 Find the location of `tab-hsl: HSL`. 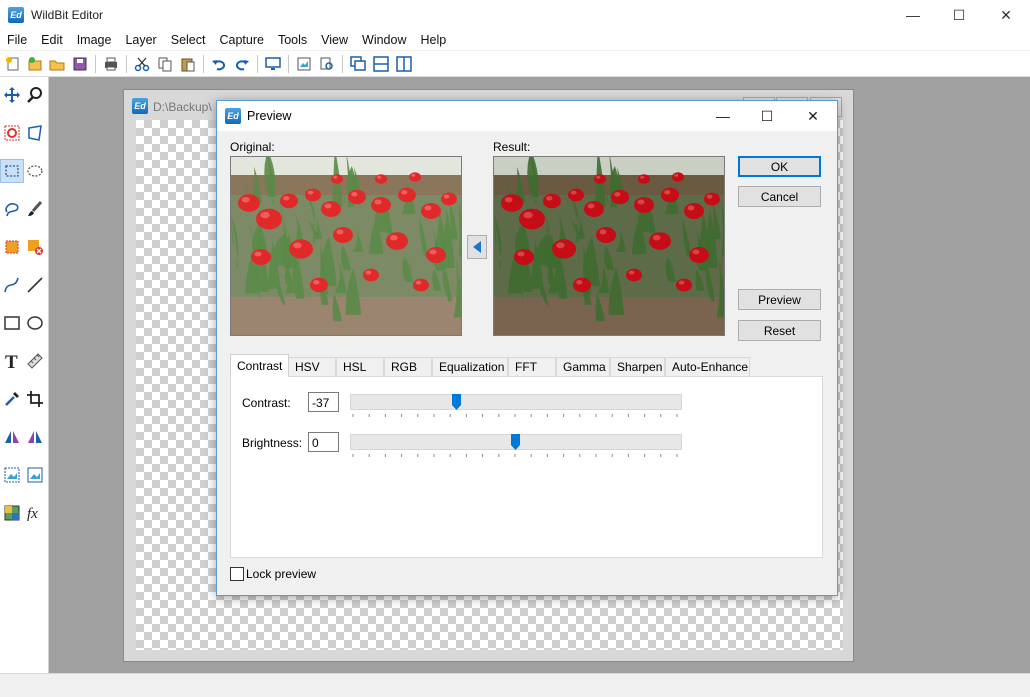

tab-hsl: HSL is located at coordinates (360, 366).